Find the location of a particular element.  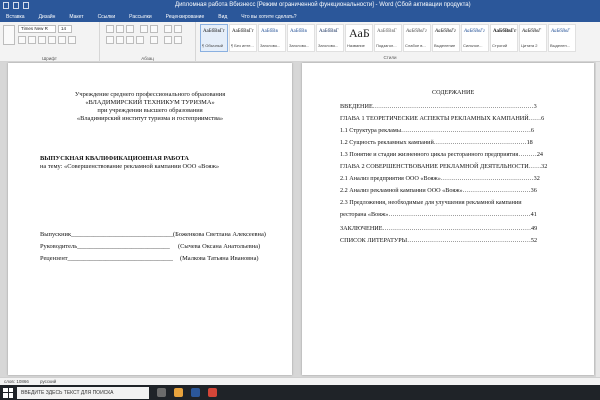

undo-icon is located at coordinates (16, 5).